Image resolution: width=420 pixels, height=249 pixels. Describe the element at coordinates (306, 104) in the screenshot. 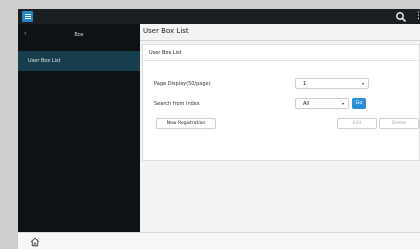

I see `search-index-value: All` at that location.